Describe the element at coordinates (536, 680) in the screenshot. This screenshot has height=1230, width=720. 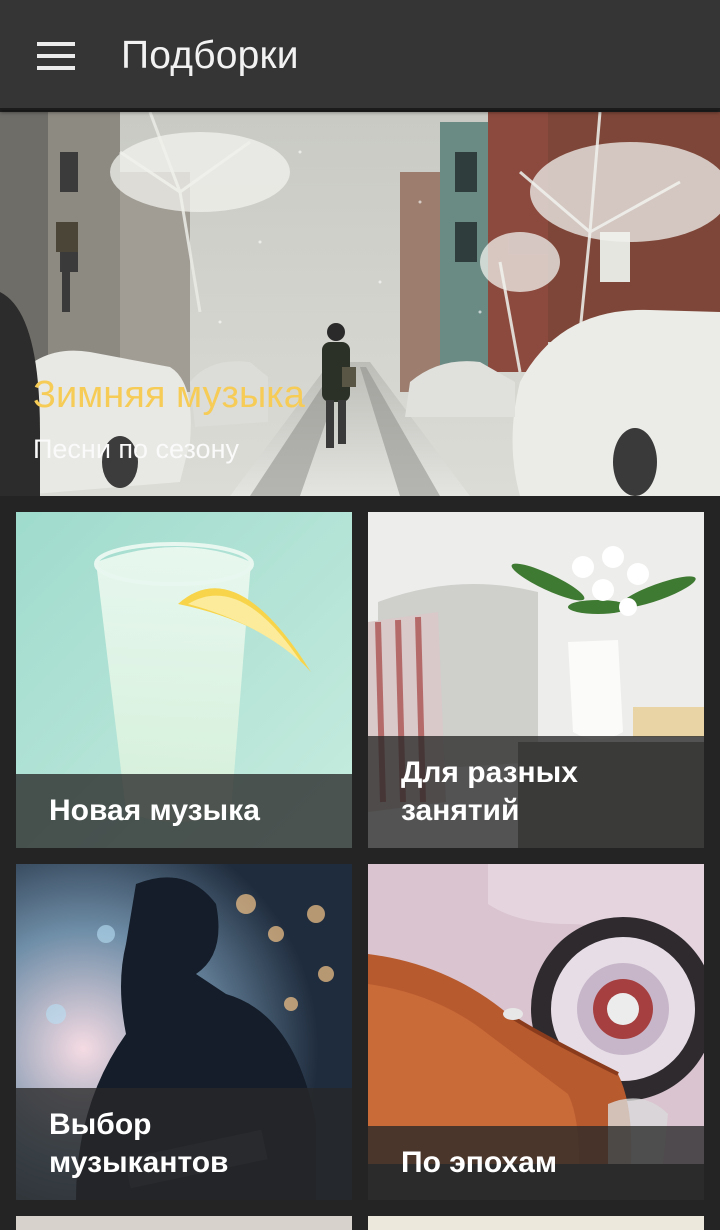
I see `collection-tile-activities: Для разных занятий` at that location.